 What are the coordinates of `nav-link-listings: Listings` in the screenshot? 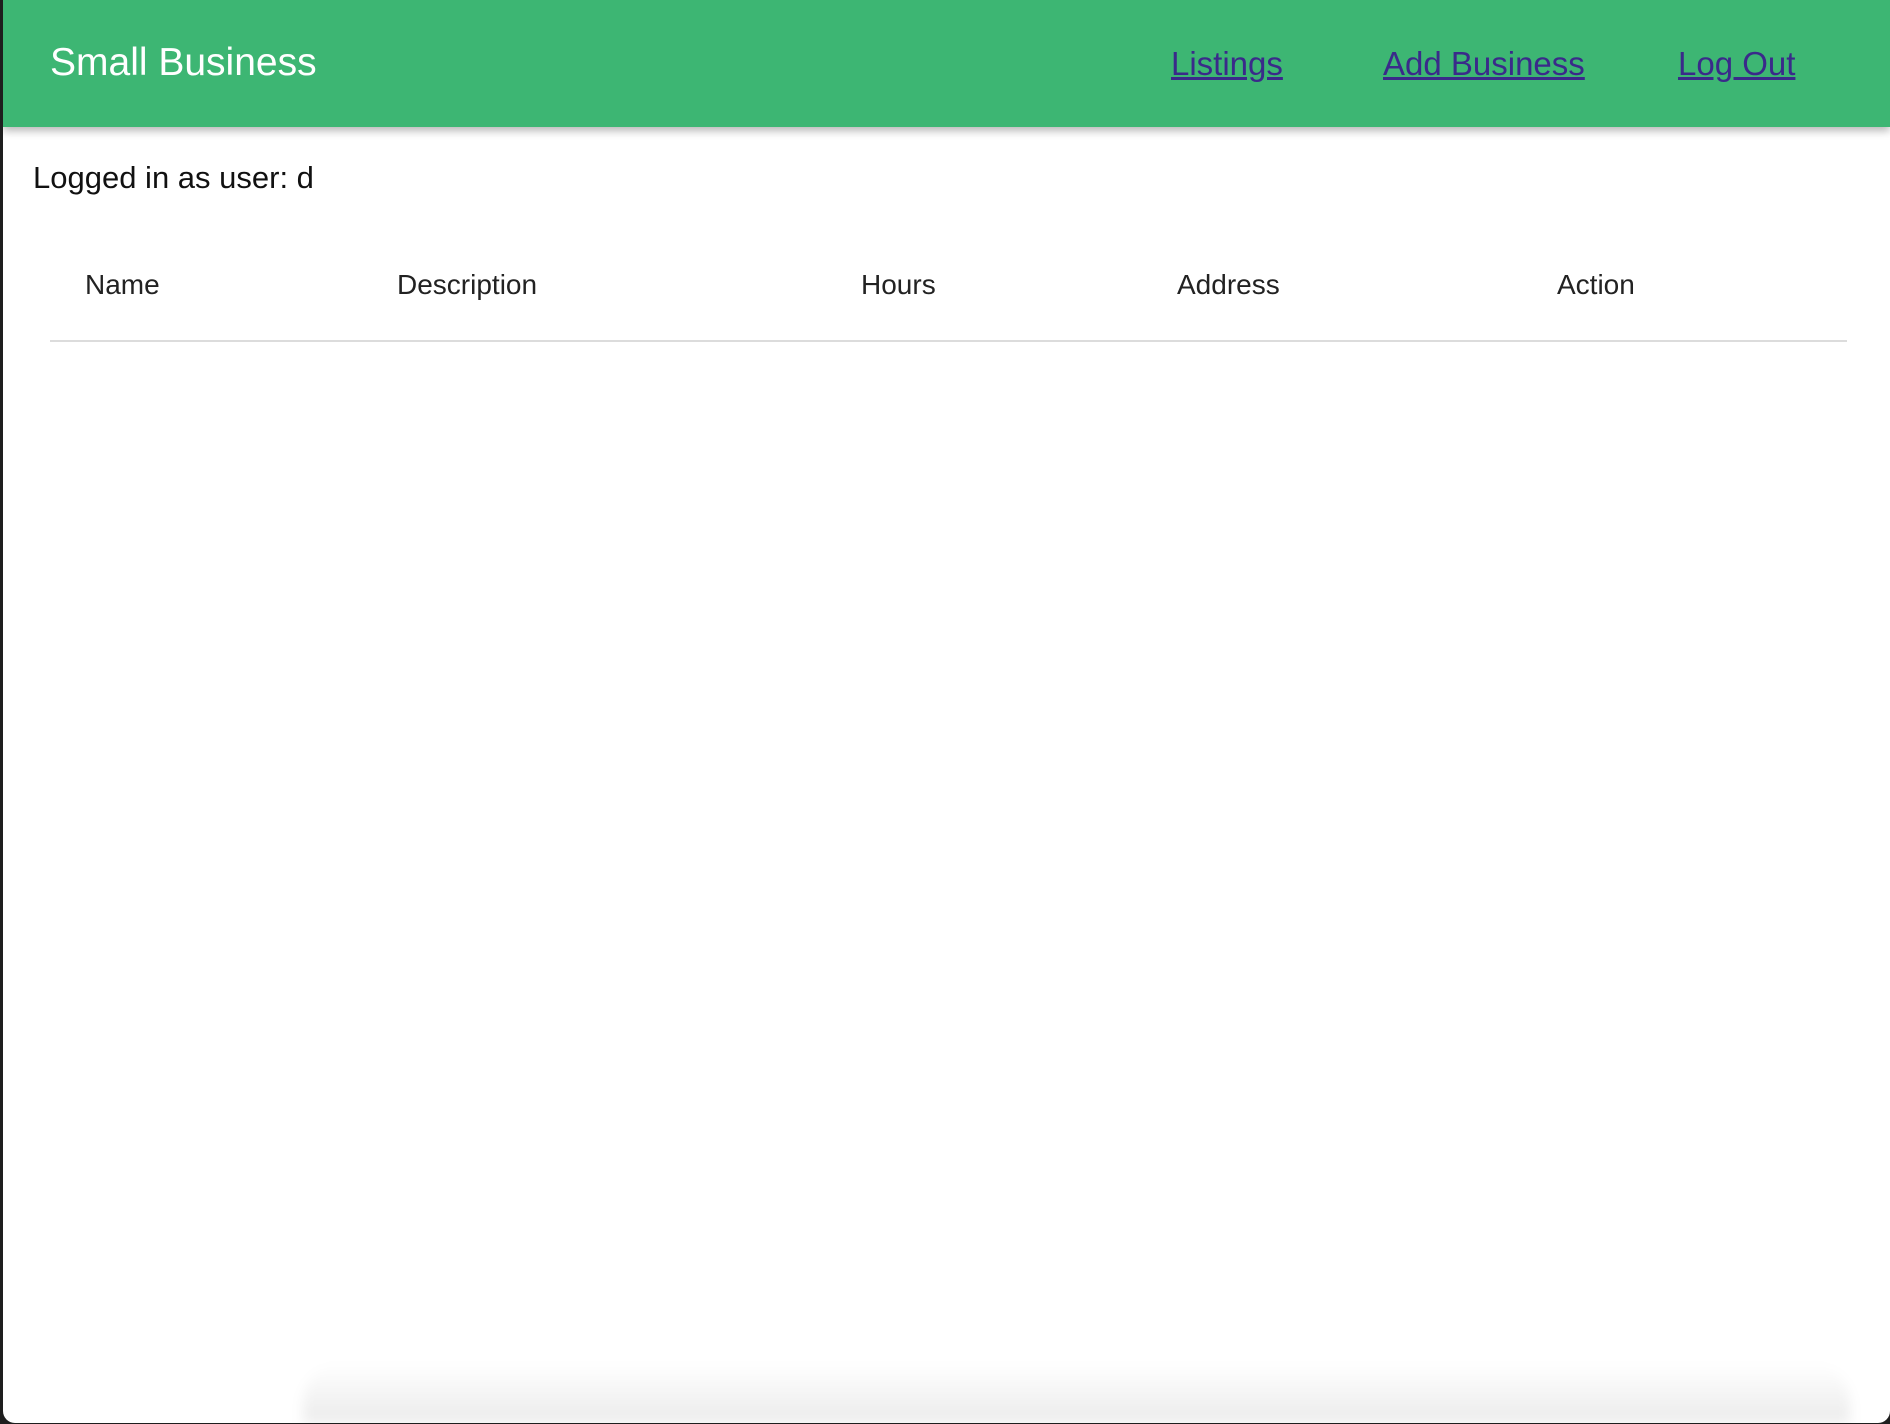 It's located at (1227, 64).